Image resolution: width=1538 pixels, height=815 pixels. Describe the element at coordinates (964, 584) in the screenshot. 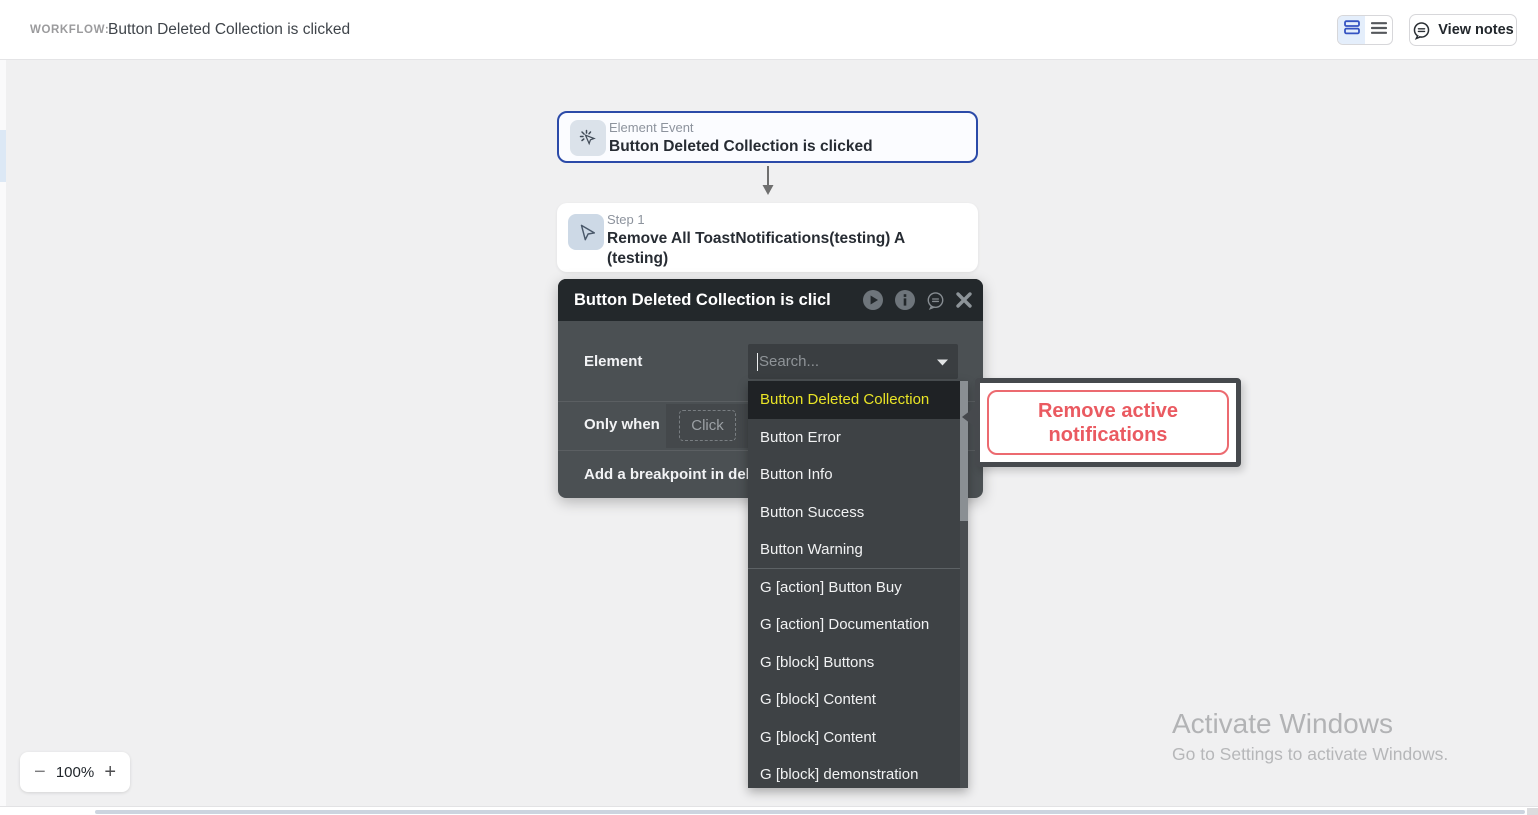

I see `dropdown-scrollbar-track` at that location.